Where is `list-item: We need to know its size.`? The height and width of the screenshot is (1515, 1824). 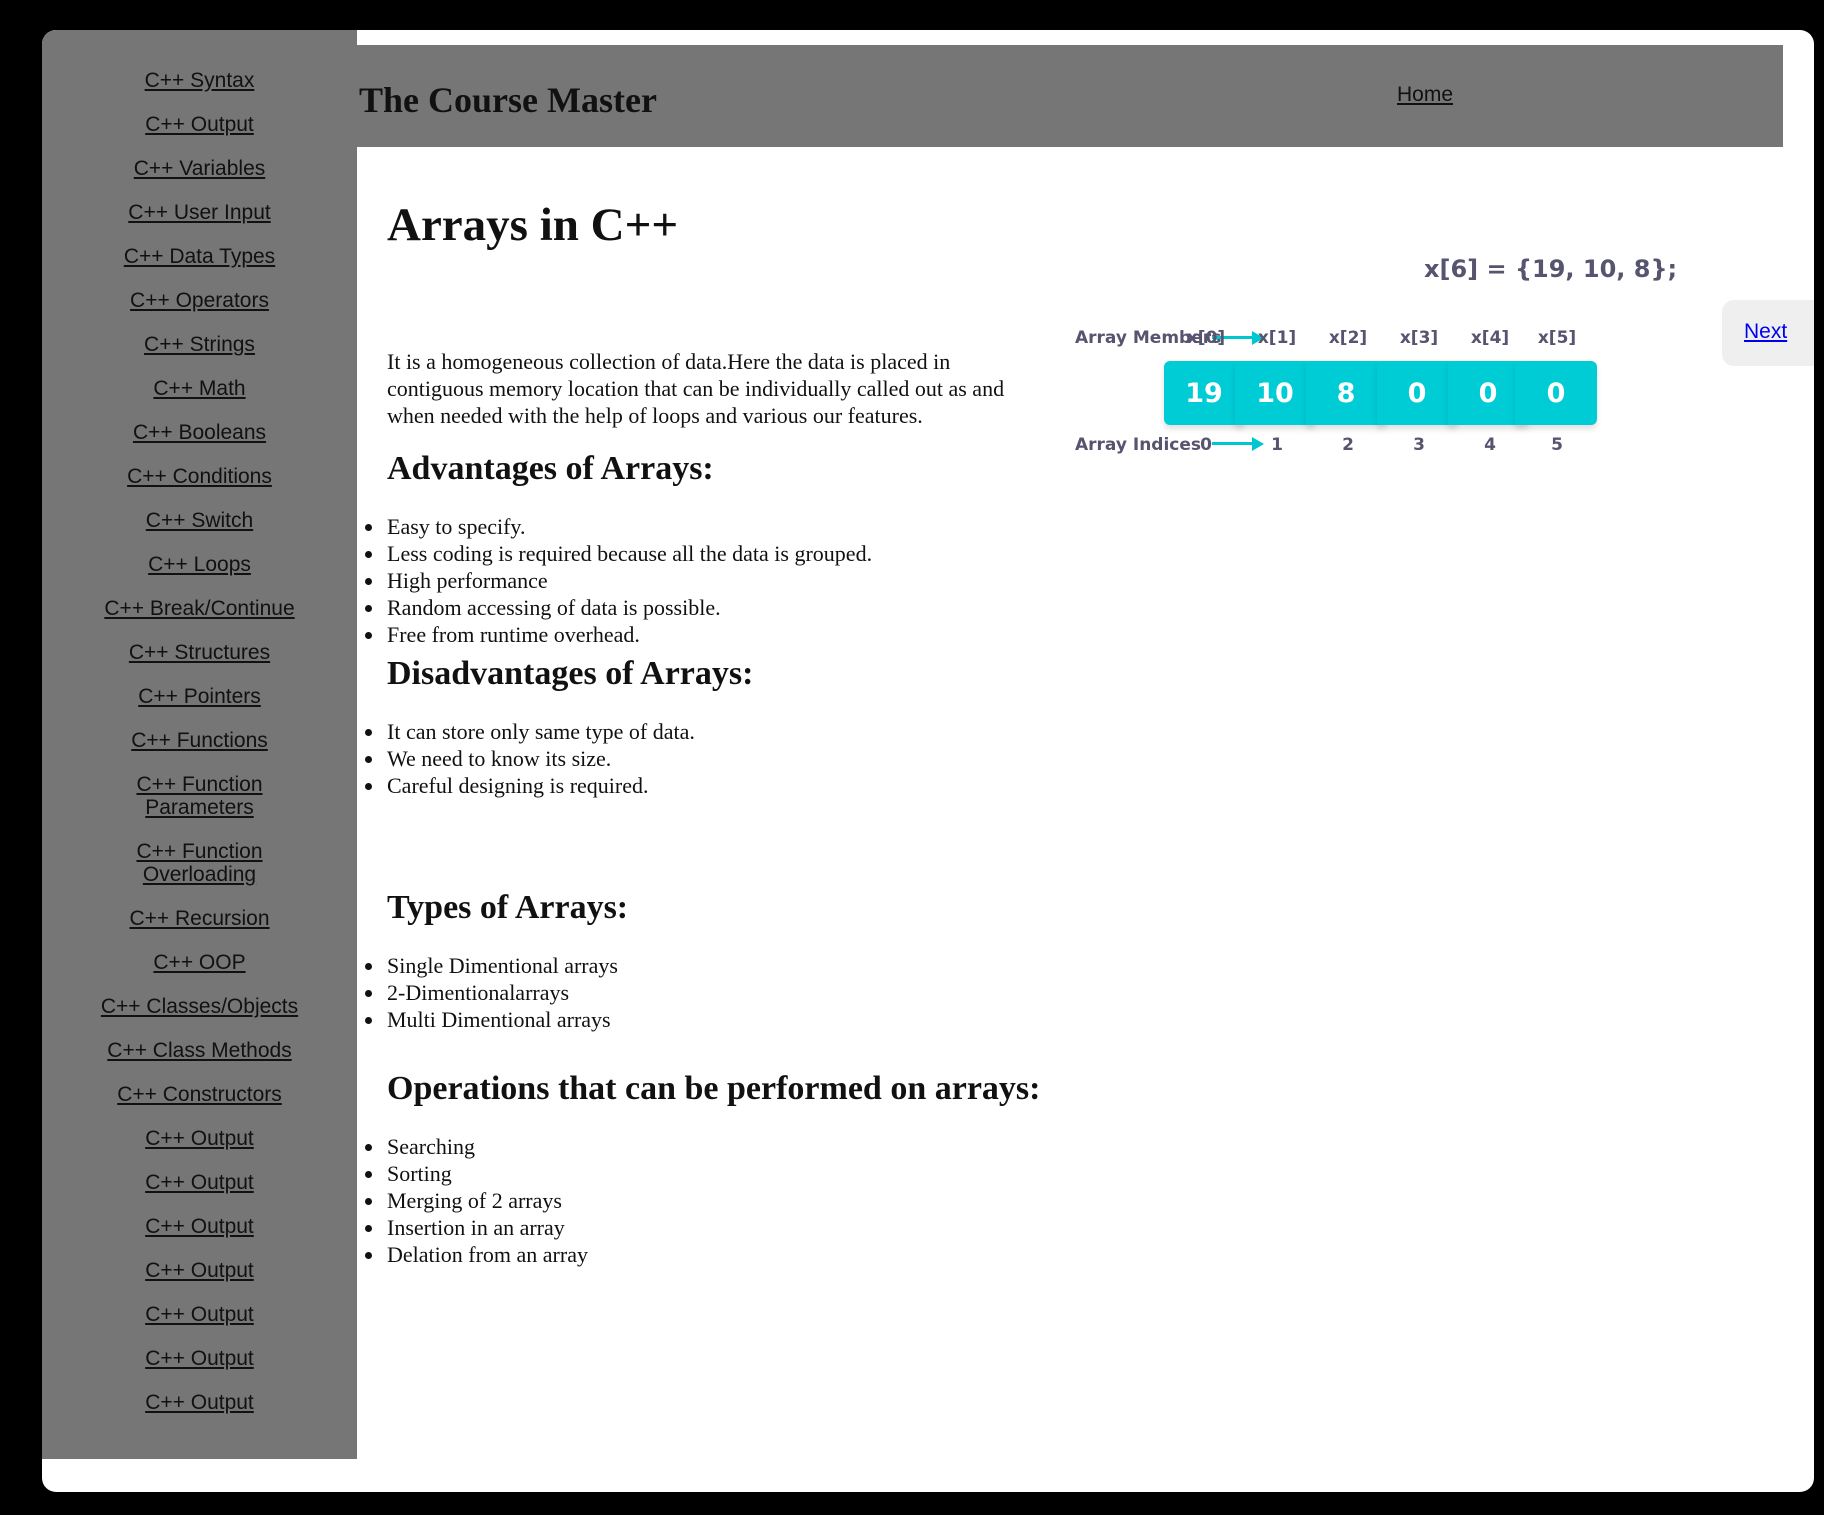
list-item: We need to know its size. is located at coordinates (530, 758).